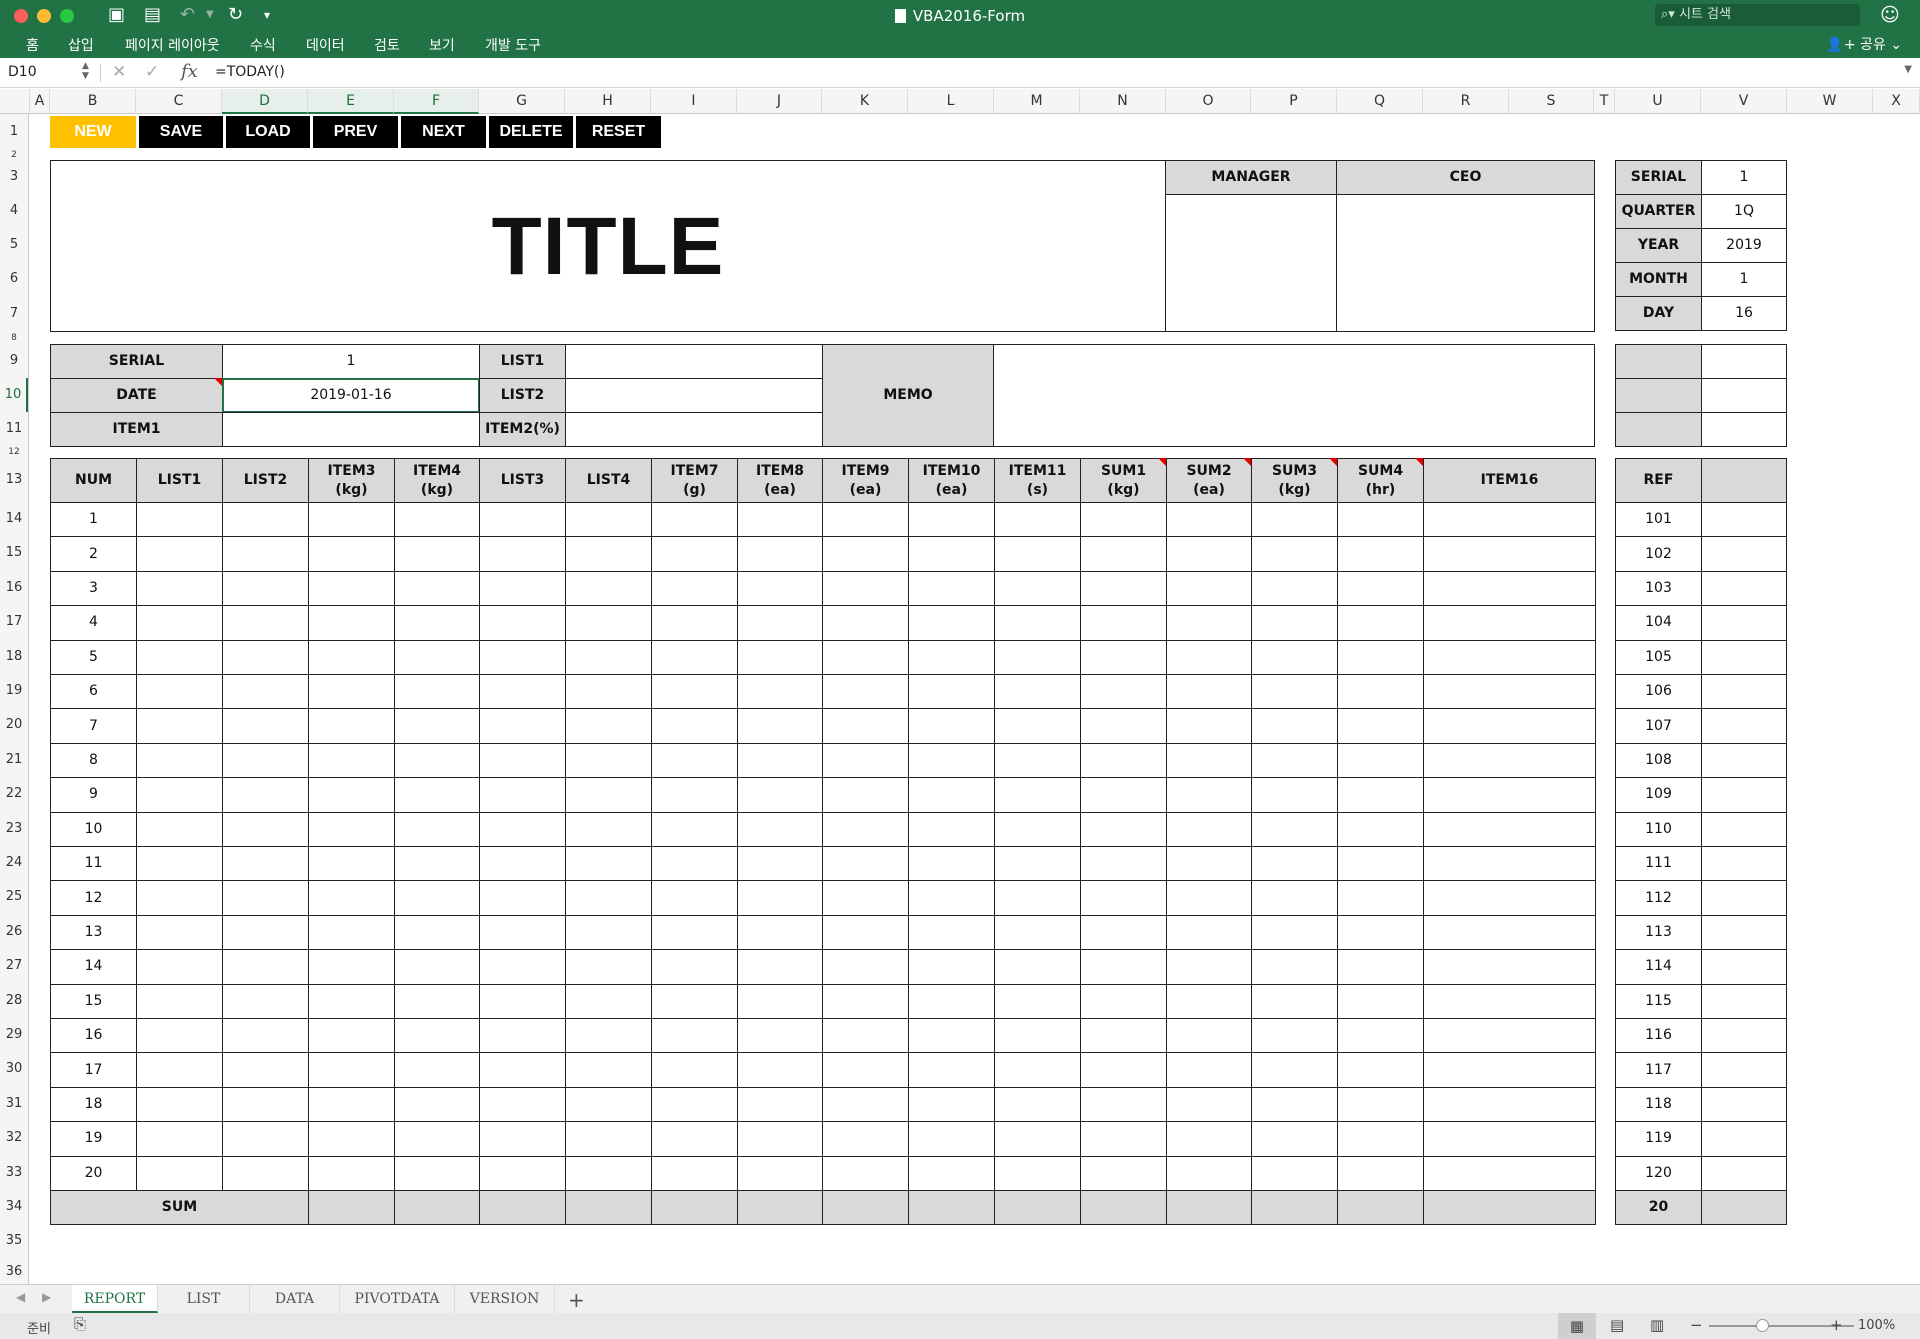 This screenshot has height=1339, width=1920. What do you see at coordinates (865, 101) in the screenshot?
I see `column-header-k: K` at bounding box center [865, 101].